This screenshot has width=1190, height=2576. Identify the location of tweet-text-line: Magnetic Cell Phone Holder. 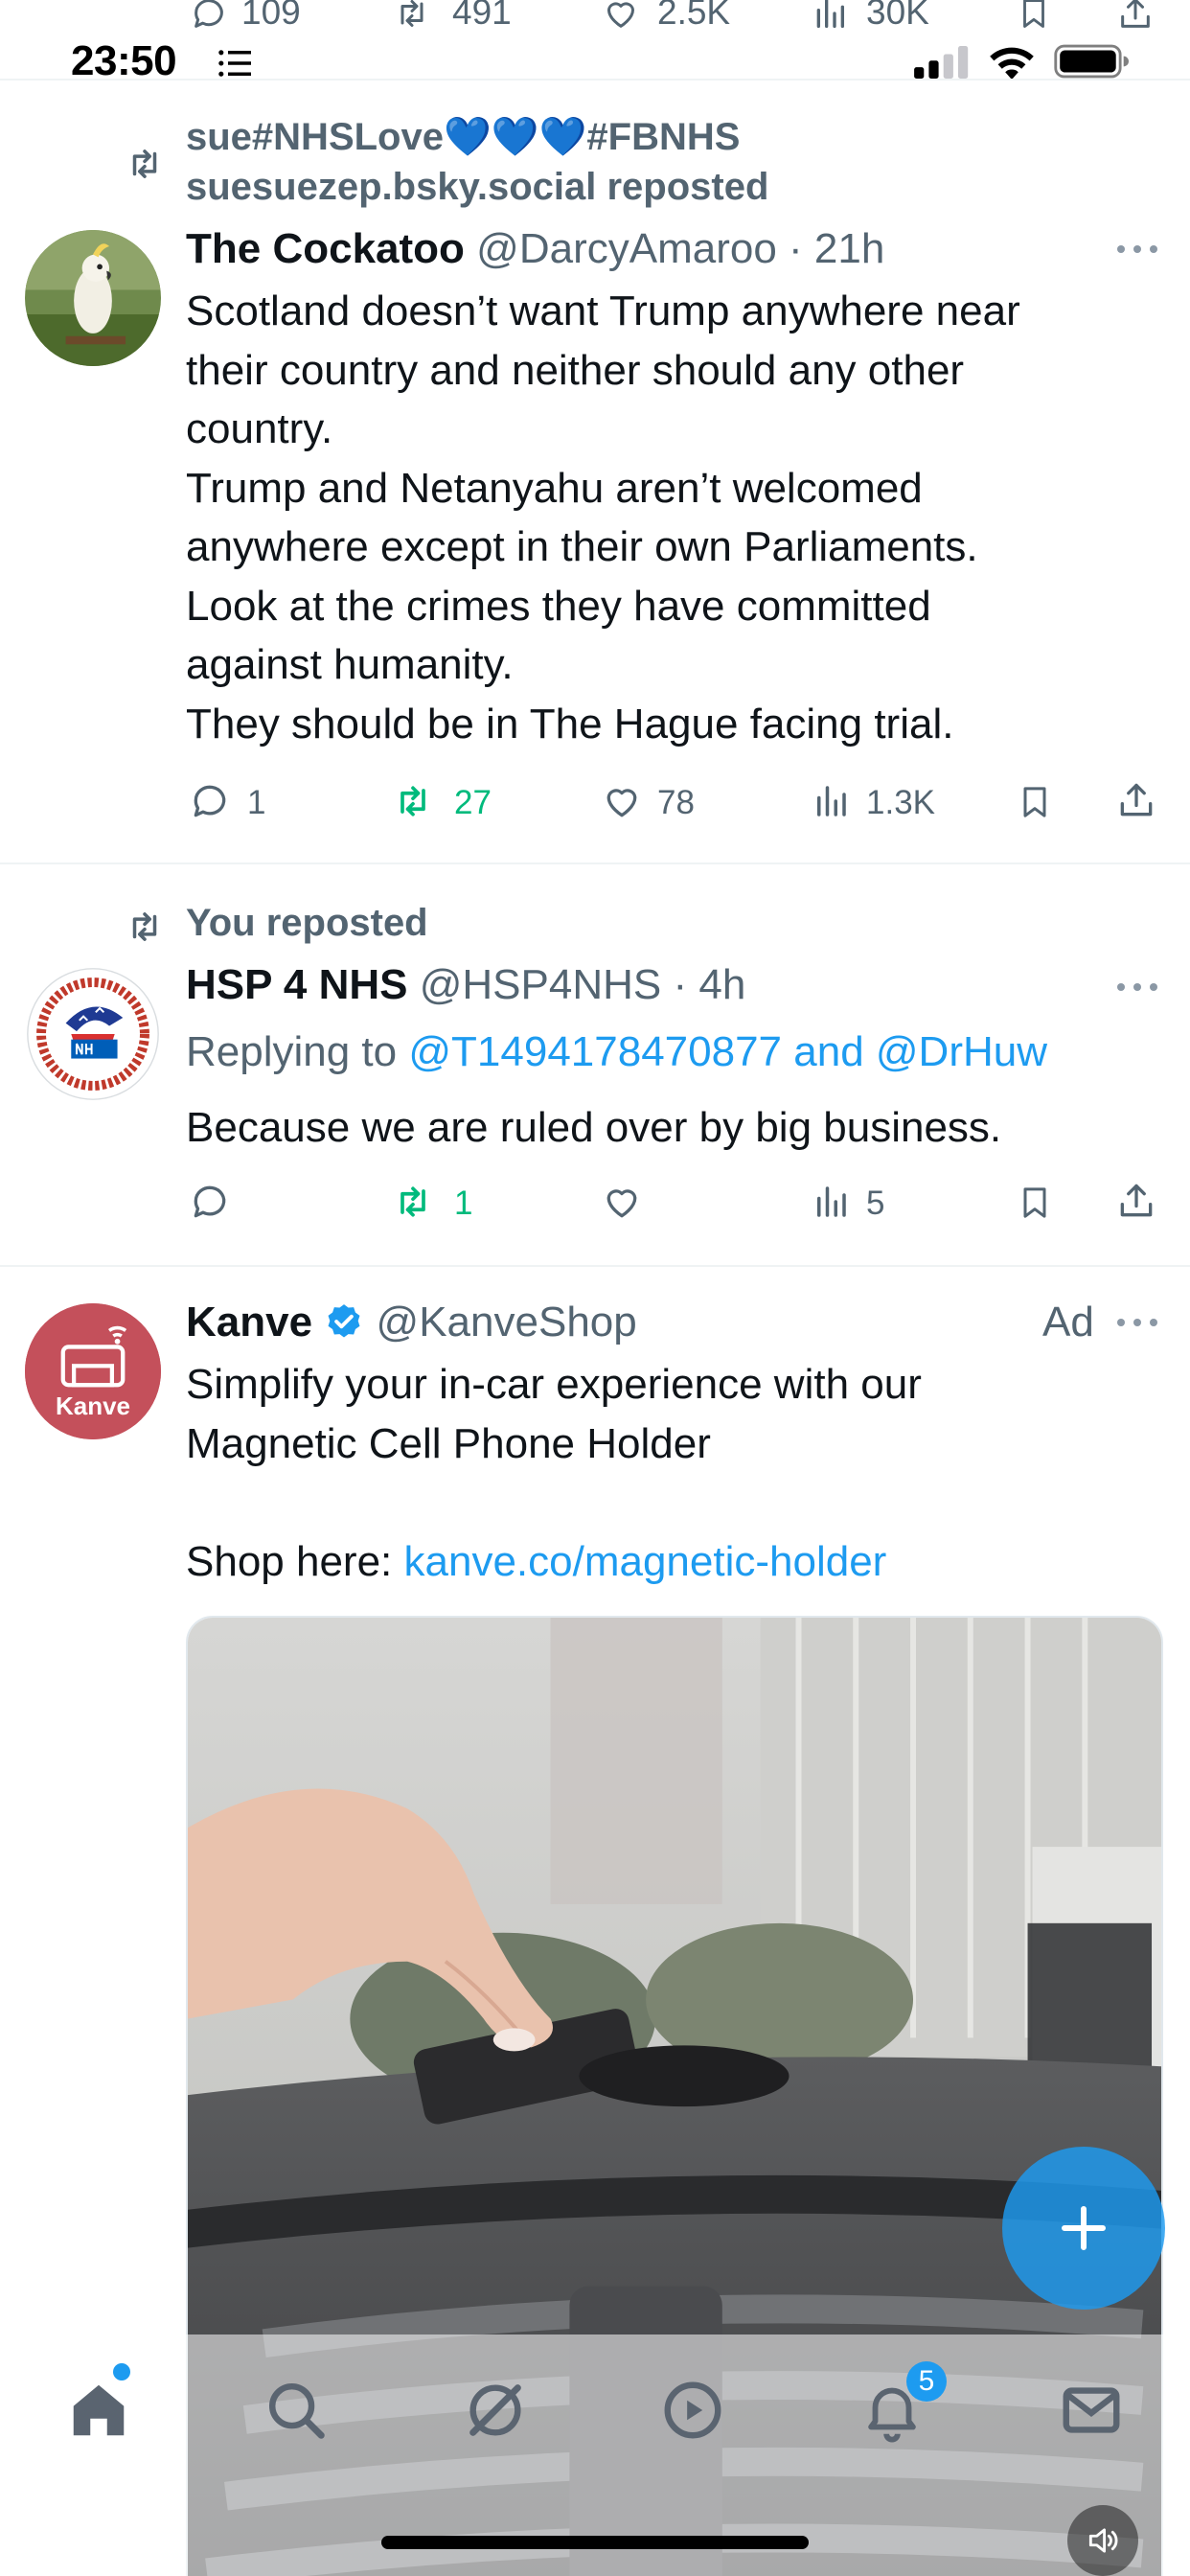
(449, 1443).